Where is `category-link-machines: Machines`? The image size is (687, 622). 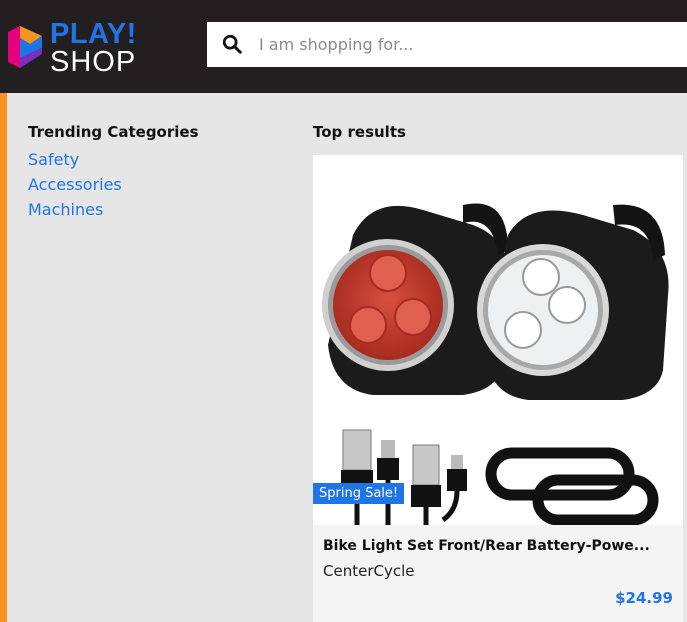 category-link-machines: Machines is located at coordinates (158, 209).